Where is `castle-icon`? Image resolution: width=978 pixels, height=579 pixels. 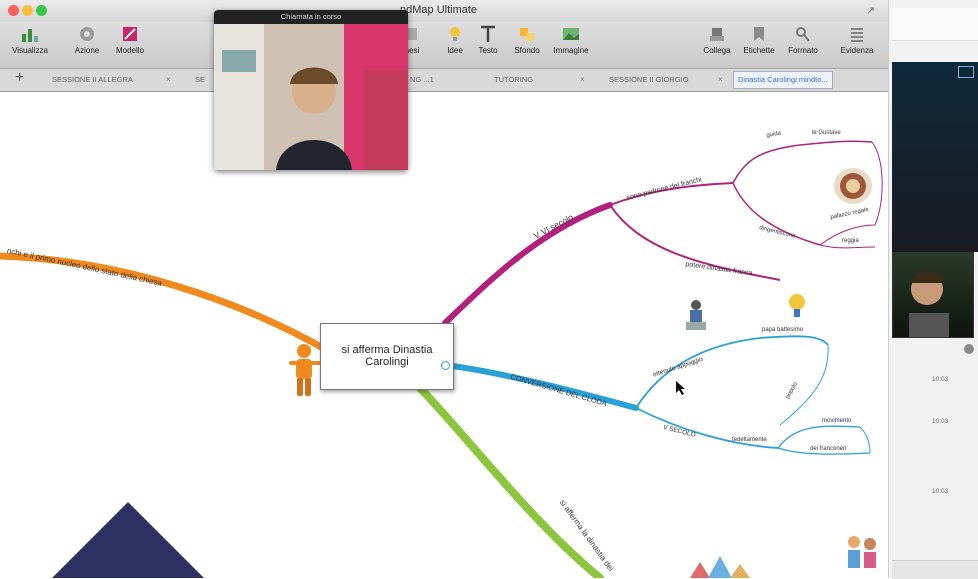
castle-icon is located at coordinates (720, 567).